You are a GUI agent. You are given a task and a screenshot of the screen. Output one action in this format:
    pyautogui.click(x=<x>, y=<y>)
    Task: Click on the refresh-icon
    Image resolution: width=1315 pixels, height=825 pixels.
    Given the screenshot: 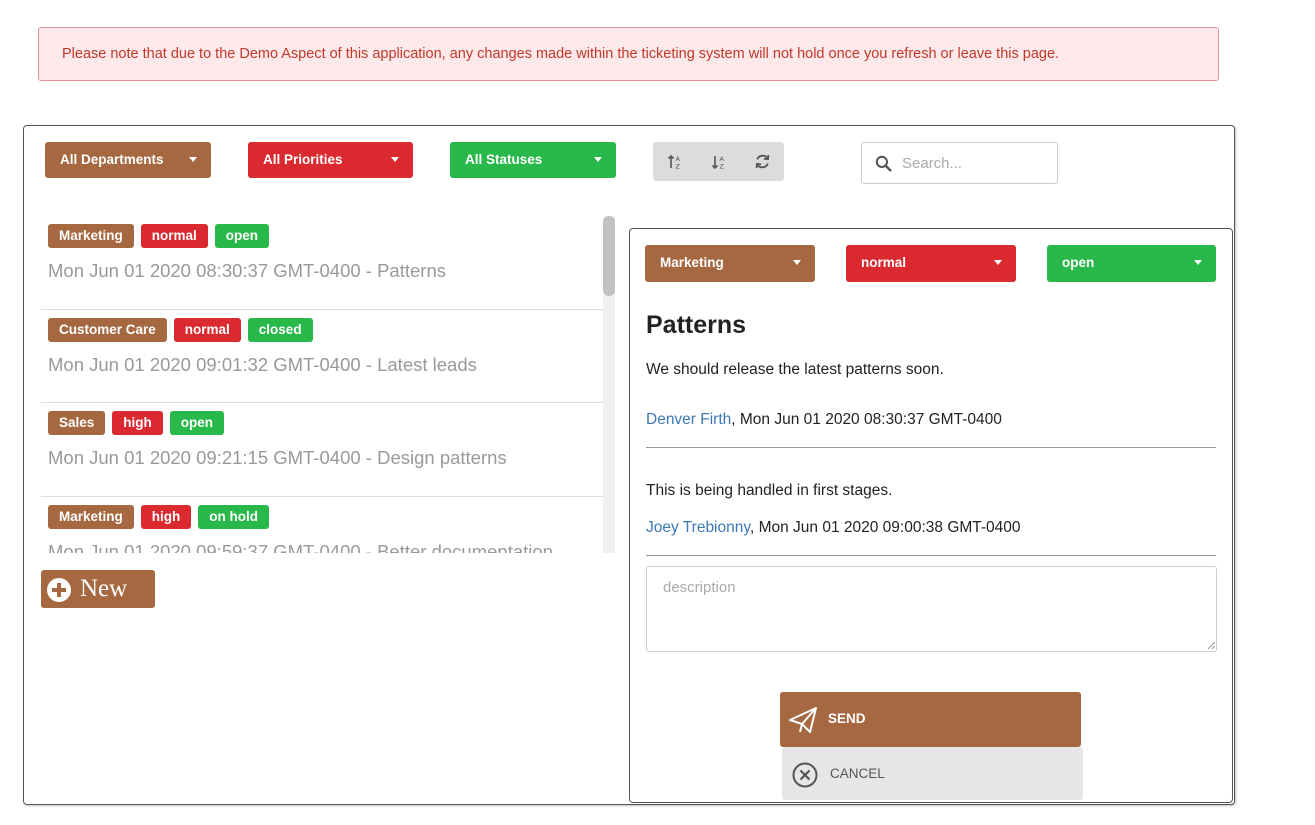 What is the action you would take?
    pyautogui.click(x=762, y=161)
    